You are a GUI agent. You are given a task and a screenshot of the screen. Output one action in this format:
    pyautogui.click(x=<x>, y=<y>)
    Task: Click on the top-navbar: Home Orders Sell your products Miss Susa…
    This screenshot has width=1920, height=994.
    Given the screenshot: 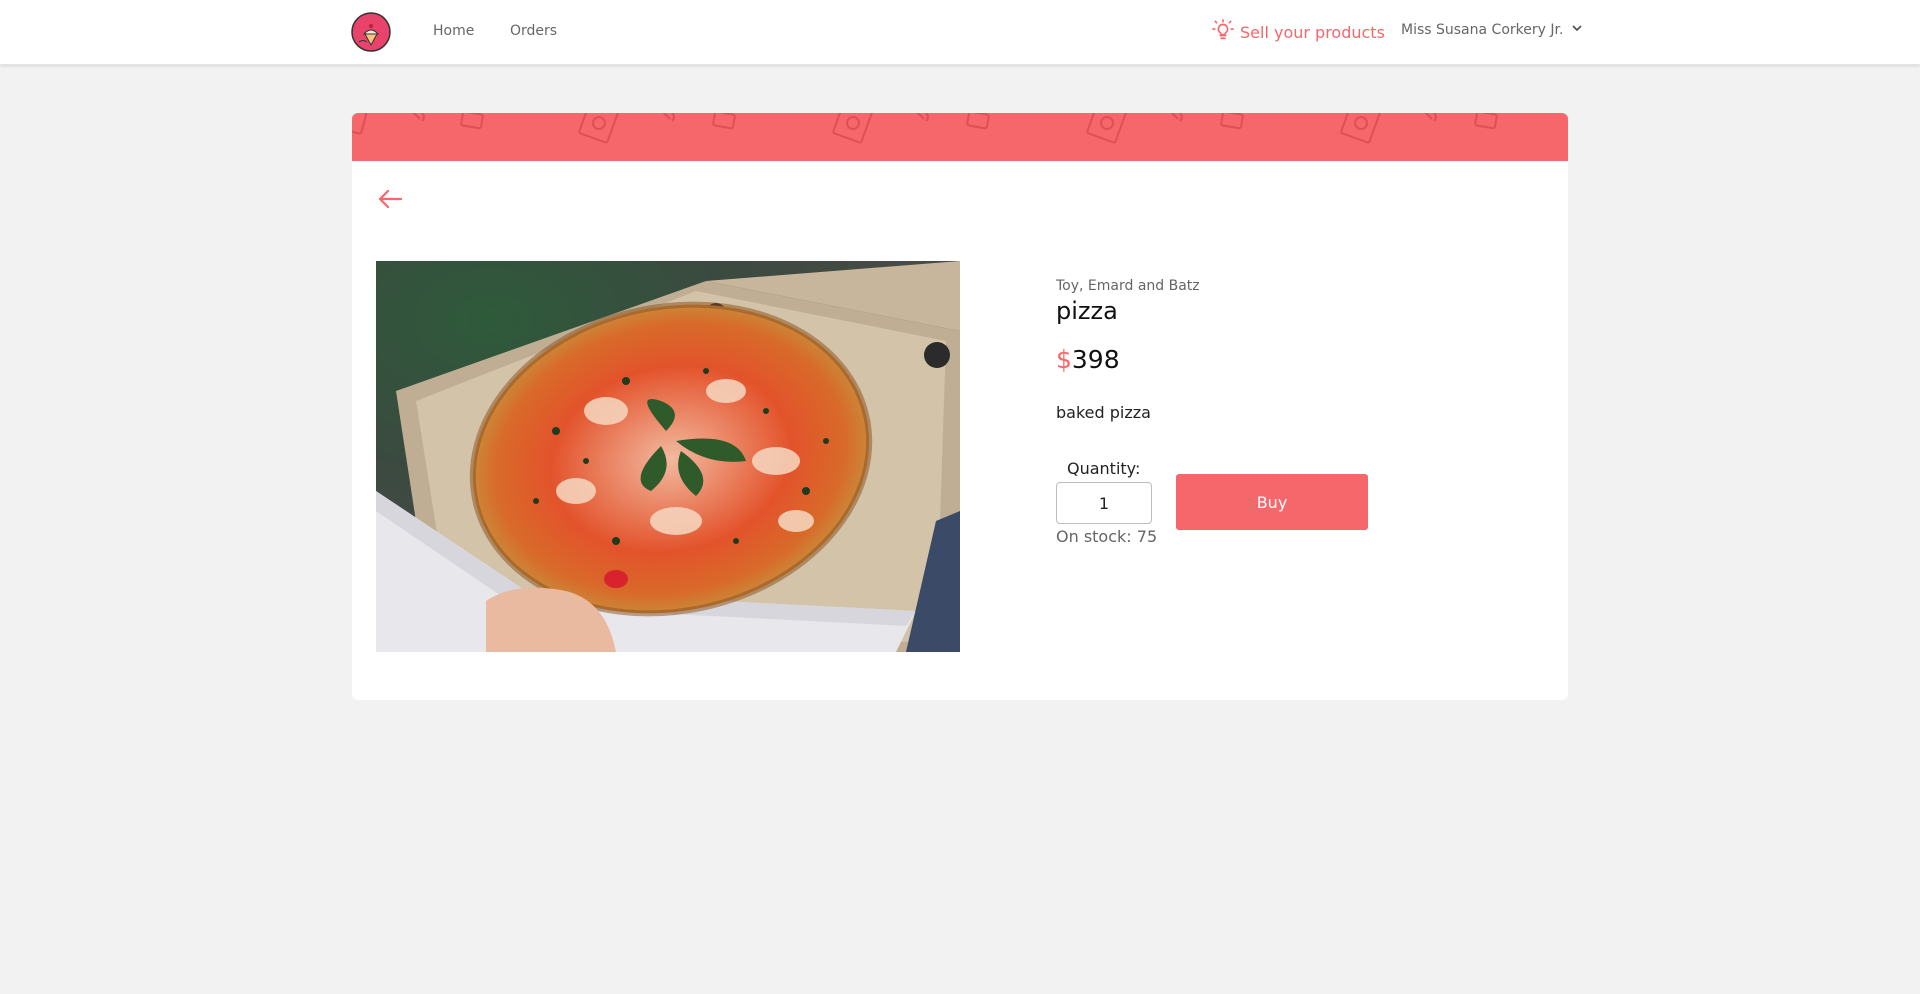 What is the action you would take?
    pyautogui.click(x=960, y=32)
    